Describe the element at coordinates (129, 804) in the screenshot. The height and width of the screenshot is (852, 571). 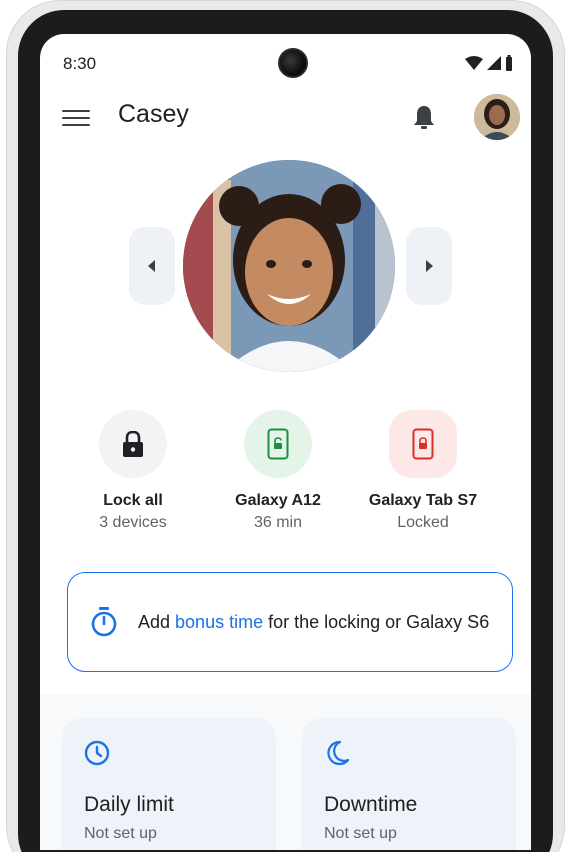
I see `tile-title: Daily limit` at that location.